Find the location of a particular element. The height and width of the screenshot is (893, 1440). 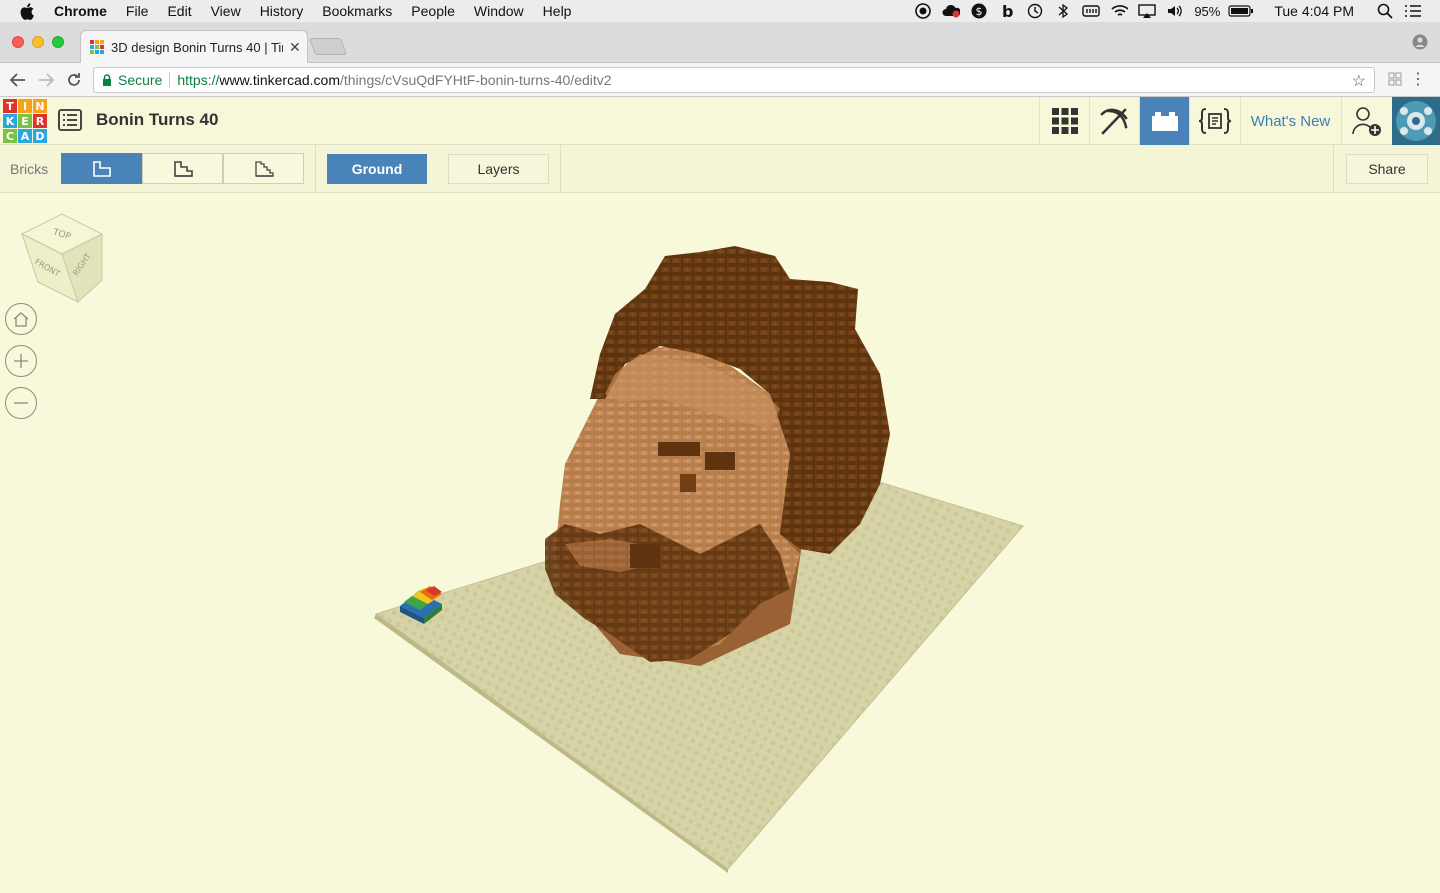

avatar-robot-icon is located at coordinates (1416, 121).